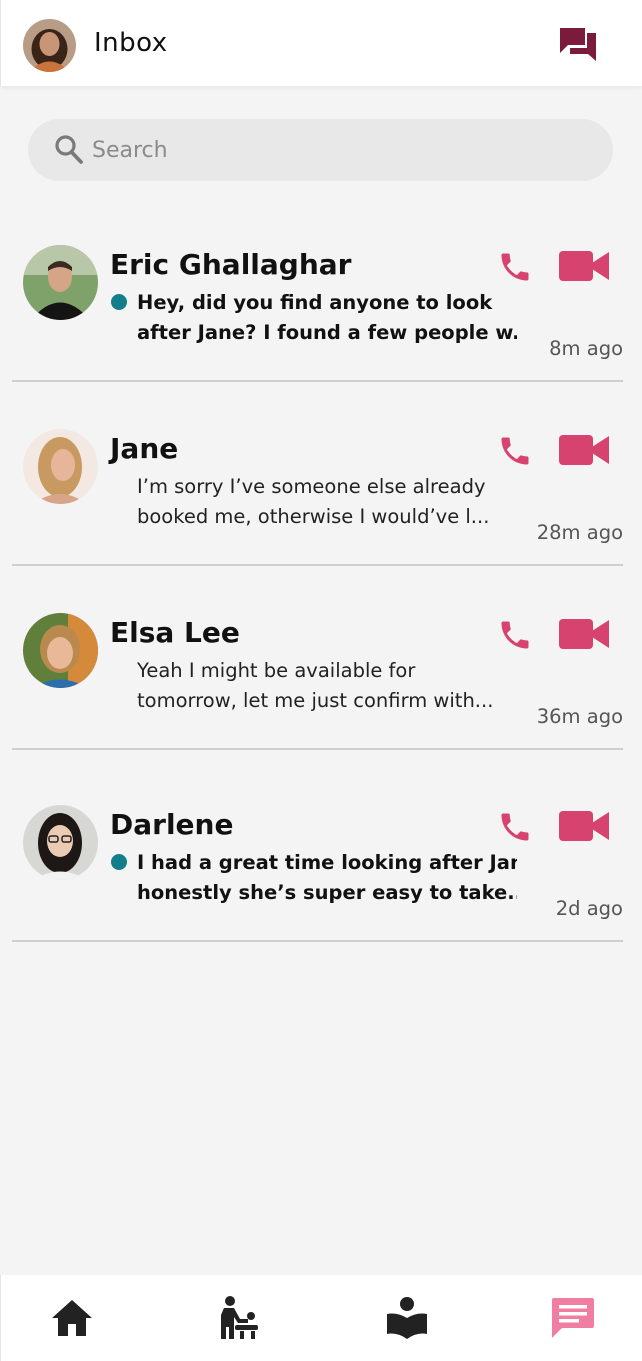 Image resolution: width=642 pixels, height=1361 pixels. What do you see at coordinates (69, 150) in the screenshot?
I see `search-icon` at bounding box center [69, 150].